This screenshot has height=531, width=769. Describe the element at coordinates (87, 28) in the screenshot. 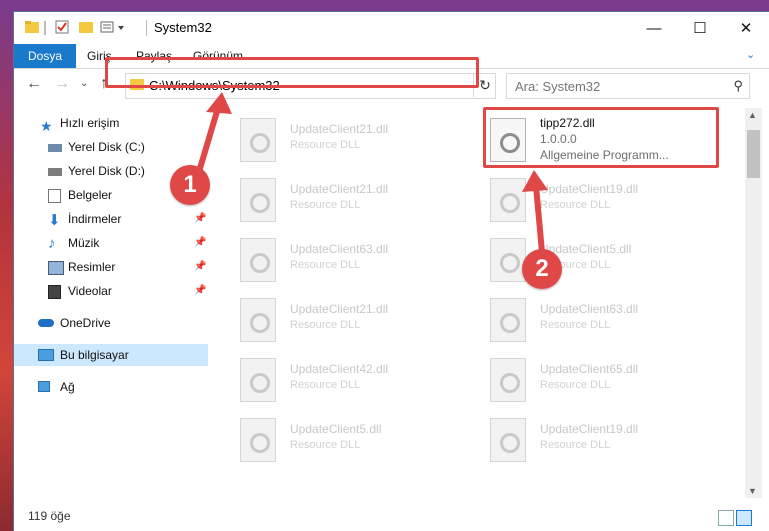

I see `new-folder-icon` at that location.